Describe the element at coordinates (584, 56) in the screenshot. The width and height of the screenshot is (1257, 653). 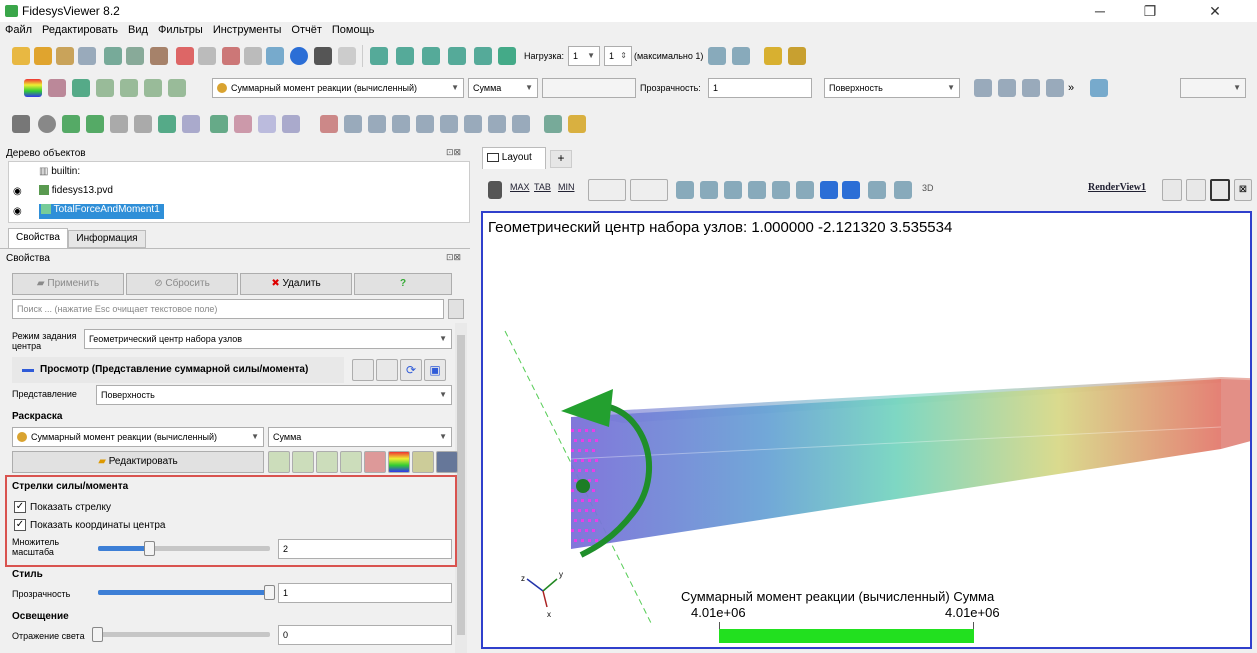
I see `load-combo: 1 ▼` at that location.